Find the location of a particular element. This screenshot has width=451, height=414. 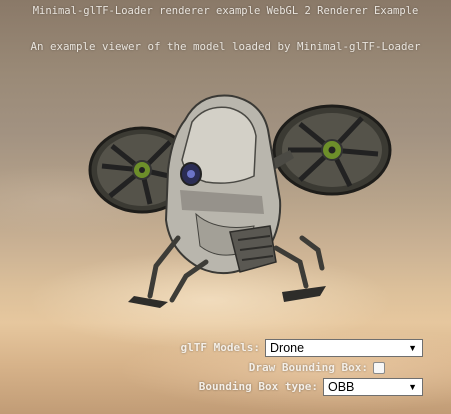

draw-bbox-row: Draw Bounding Box: is located at coordinates (302, 367).